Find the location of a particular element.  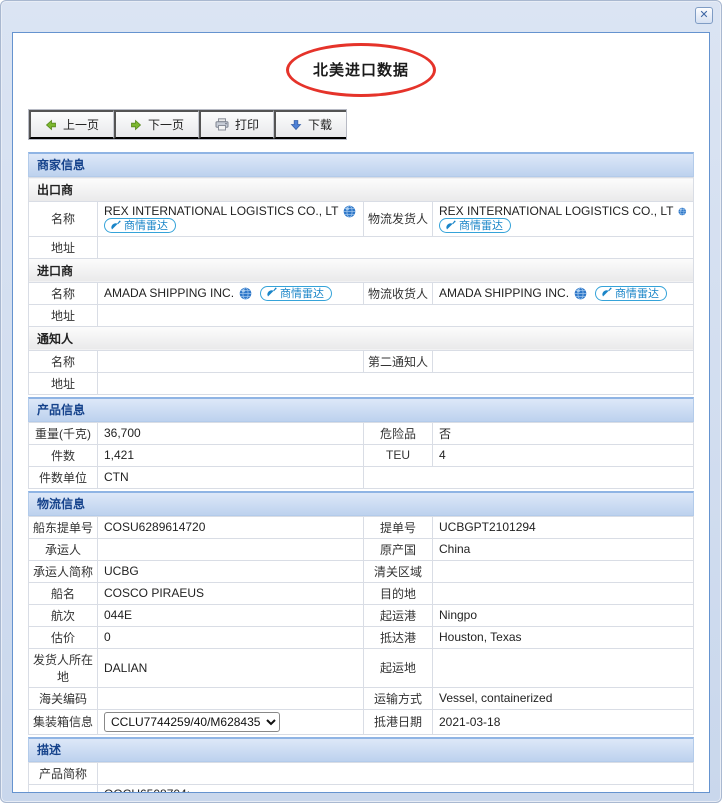

container-select: CCLU7744259/40/M628435 is located at coordinates (192, 721).